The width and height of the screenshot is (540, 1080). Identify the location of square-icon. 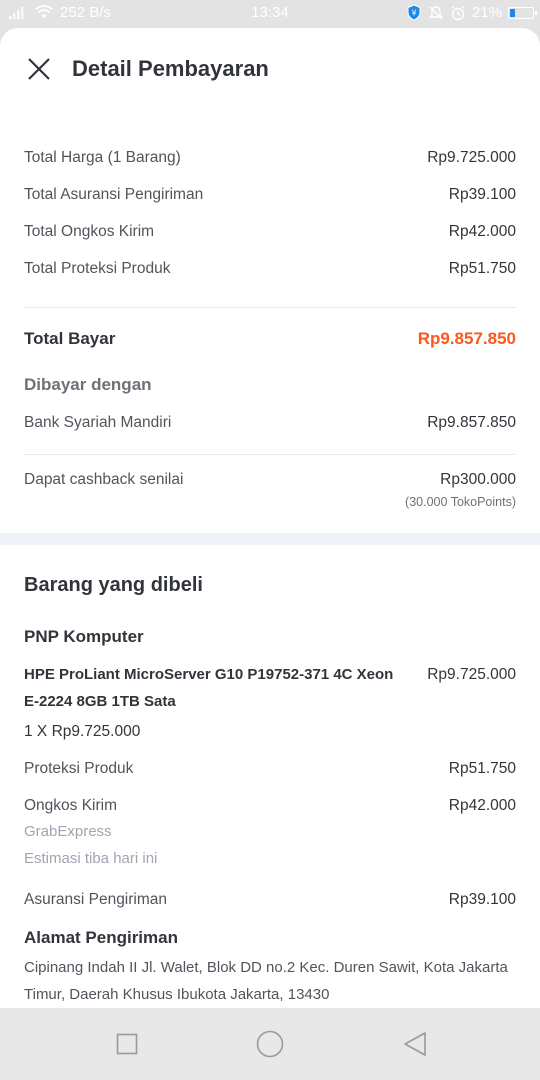
(127, 1044).